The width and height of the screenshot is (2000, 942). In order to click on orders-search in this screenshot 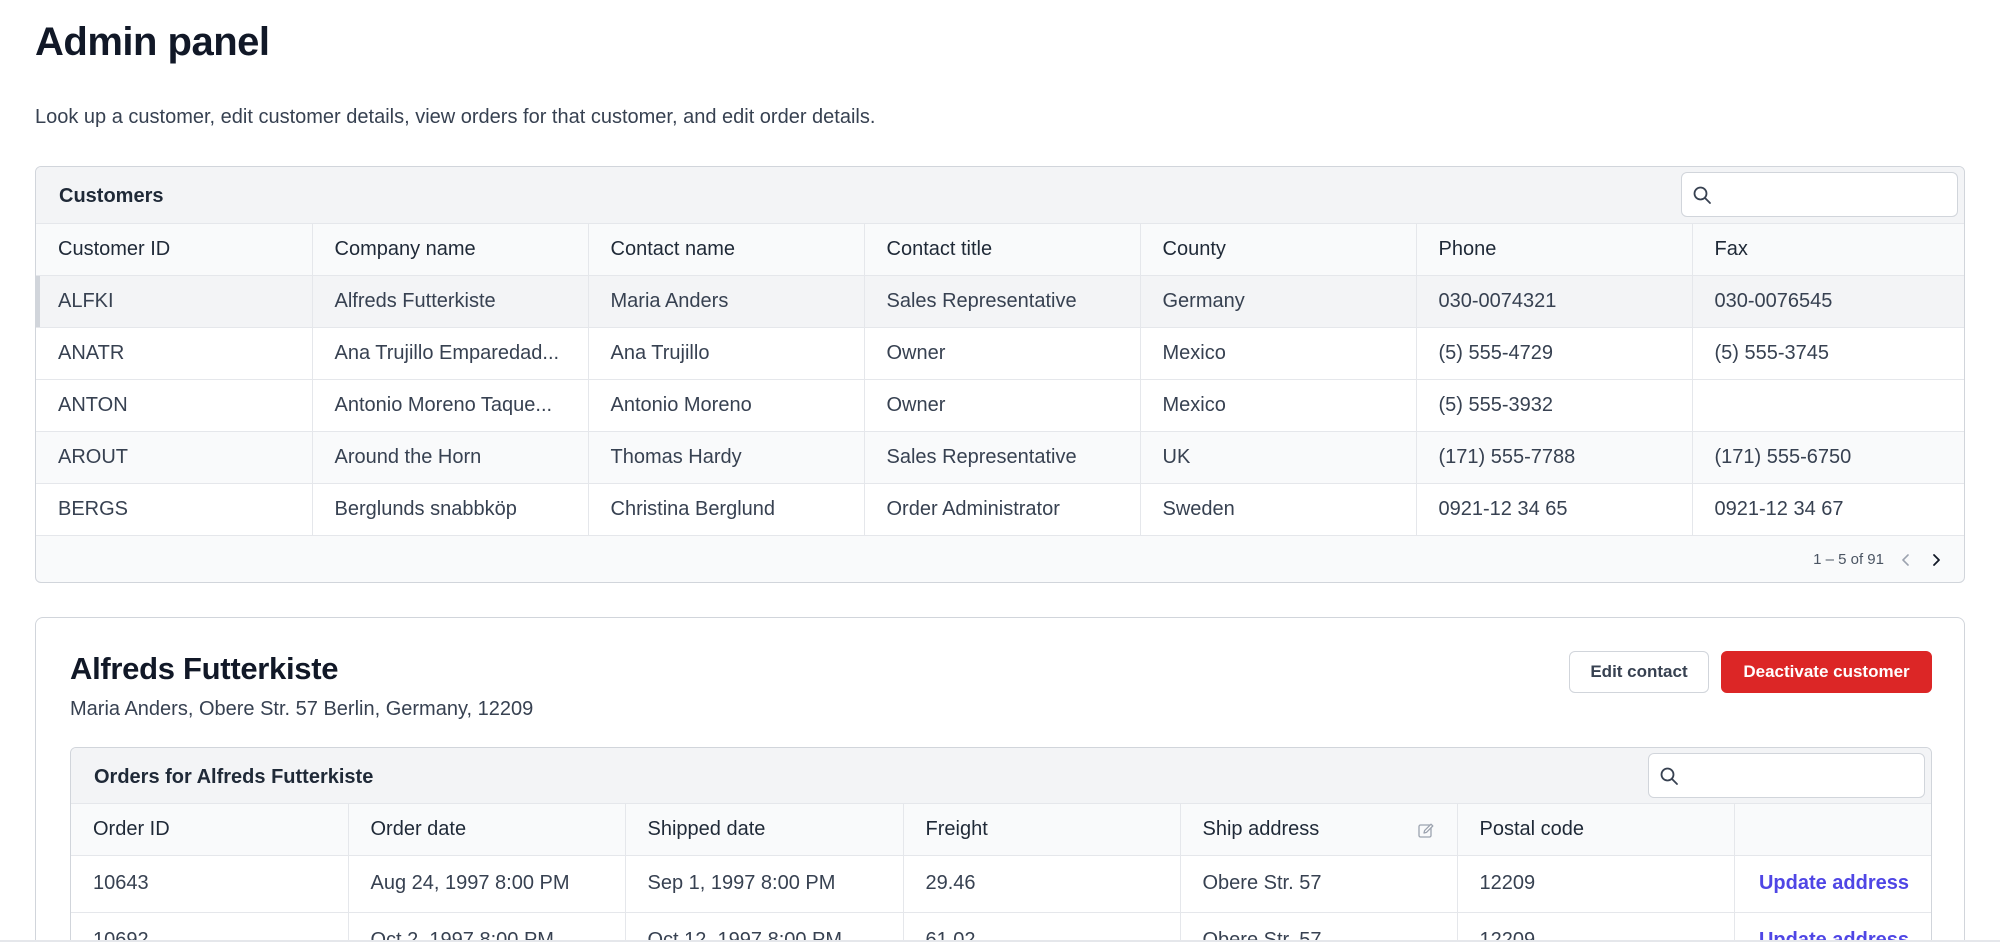, I will do `click(1786, 775)`.